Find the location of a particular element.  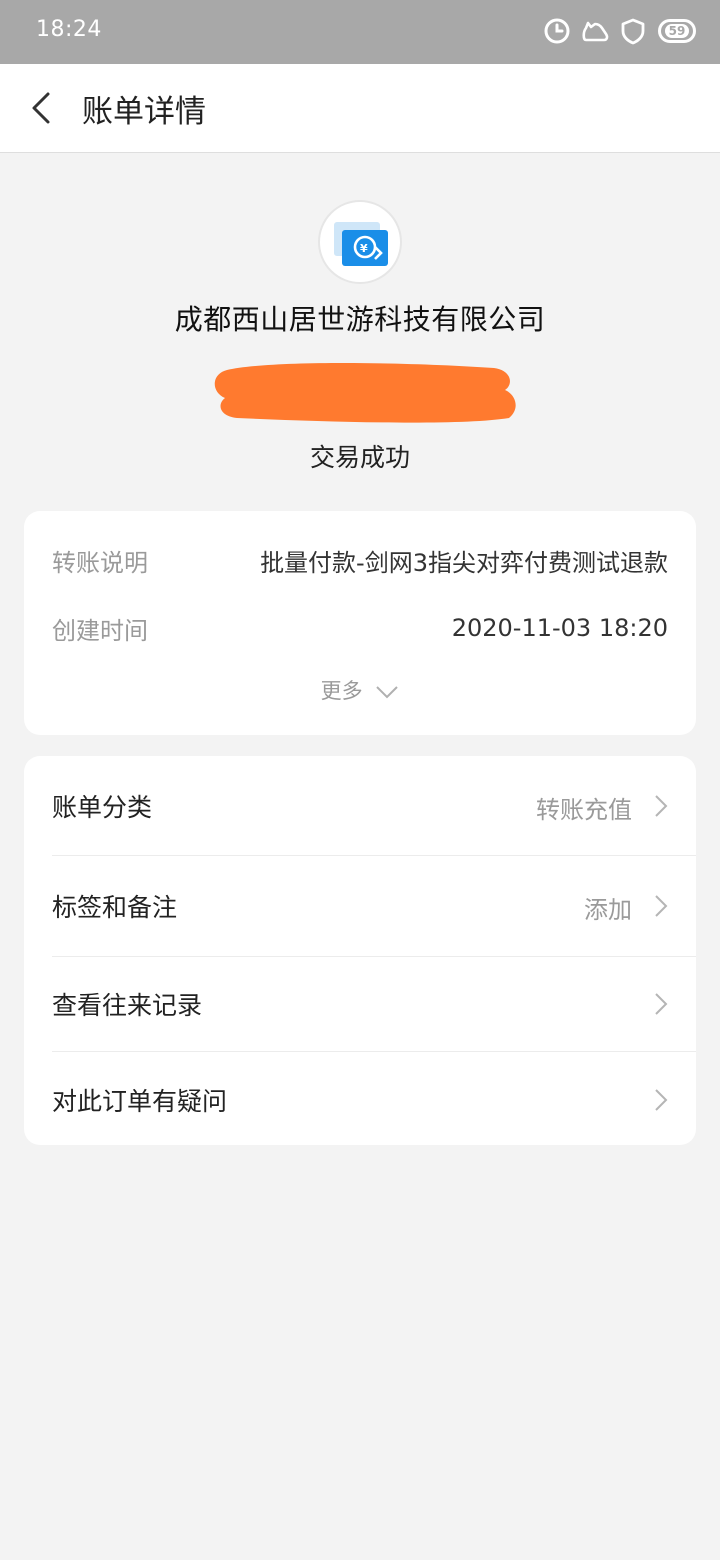

transaction-status: 交易成功 is located at coordinates (359, 457).